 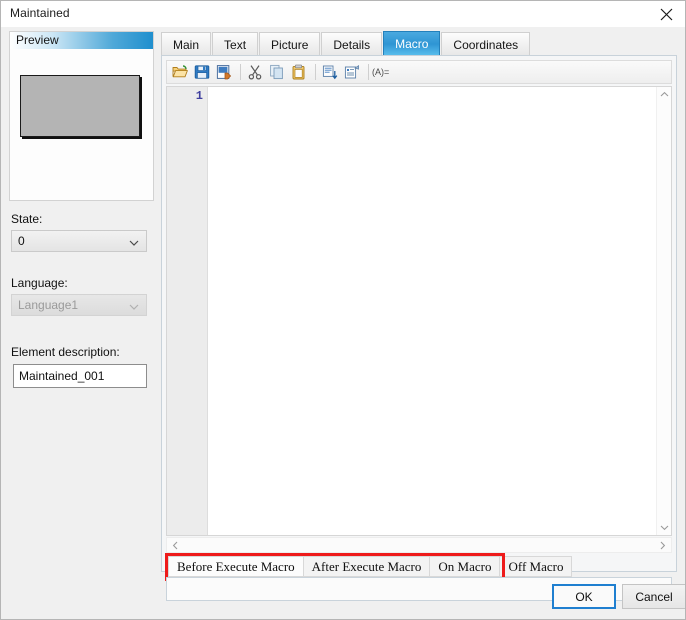 I want to click on window-title: Maintained, so click(x=40, y=13).